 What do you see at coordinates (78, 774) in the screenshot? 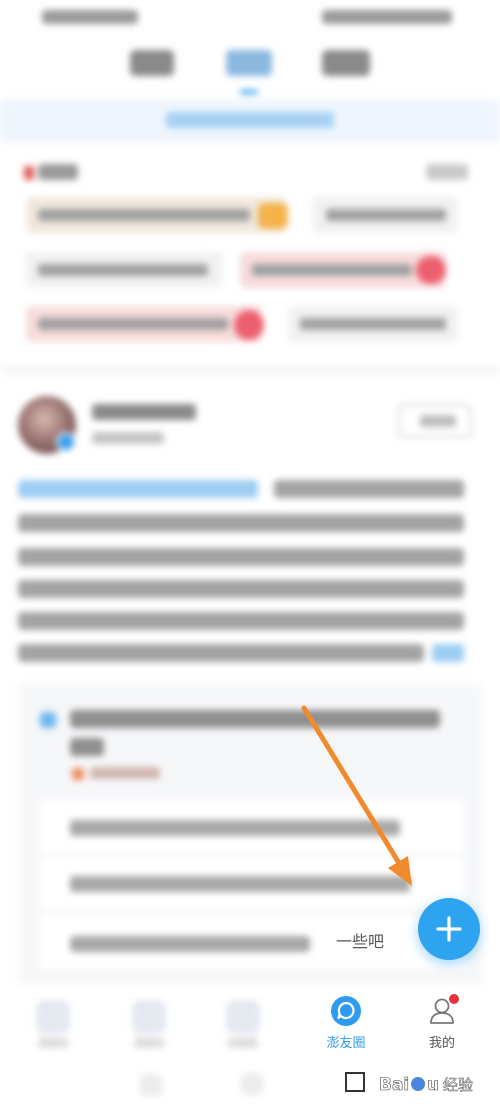
I see `card-meta-icon` at bounding box center [78, 774].